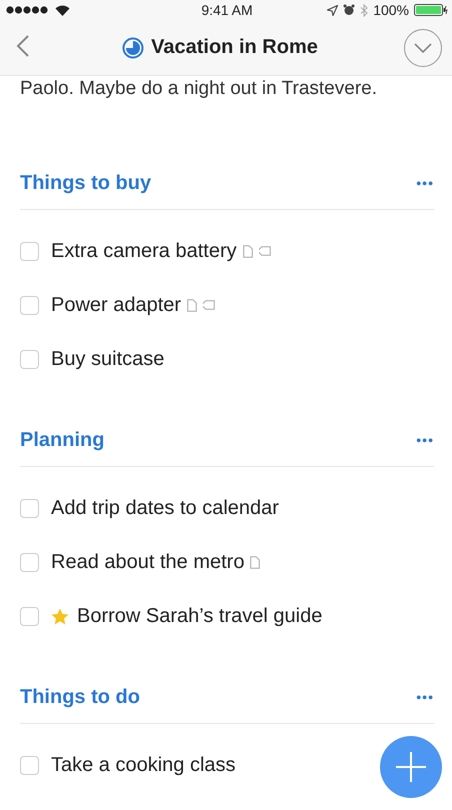 The image size is (452, 810). What do you see at coordinates (80, 697) in the screenshot?
I see `section-heading: Things to do` at bounding box center [80, 697].